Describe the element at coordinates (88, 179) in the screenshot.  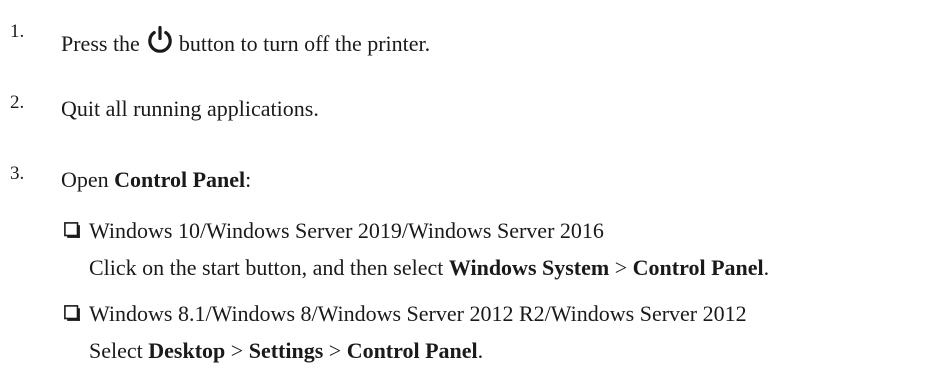
I see `step-text-before: Open` at that location.